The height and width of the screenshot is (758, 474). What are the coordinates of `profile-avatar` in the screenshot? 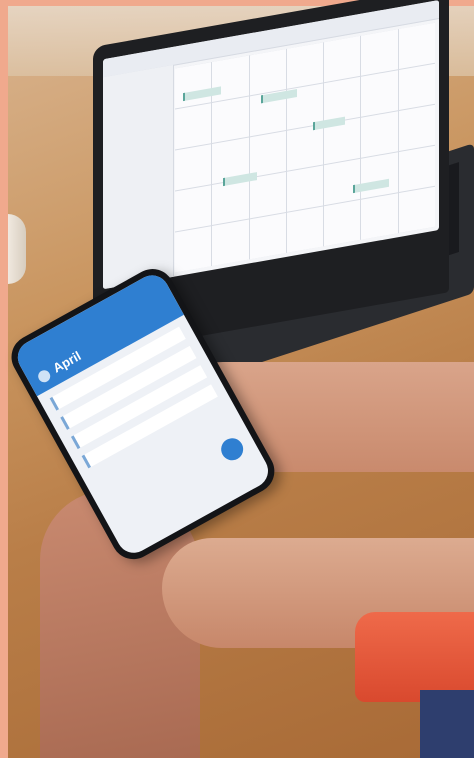 It's located at (44, 376).